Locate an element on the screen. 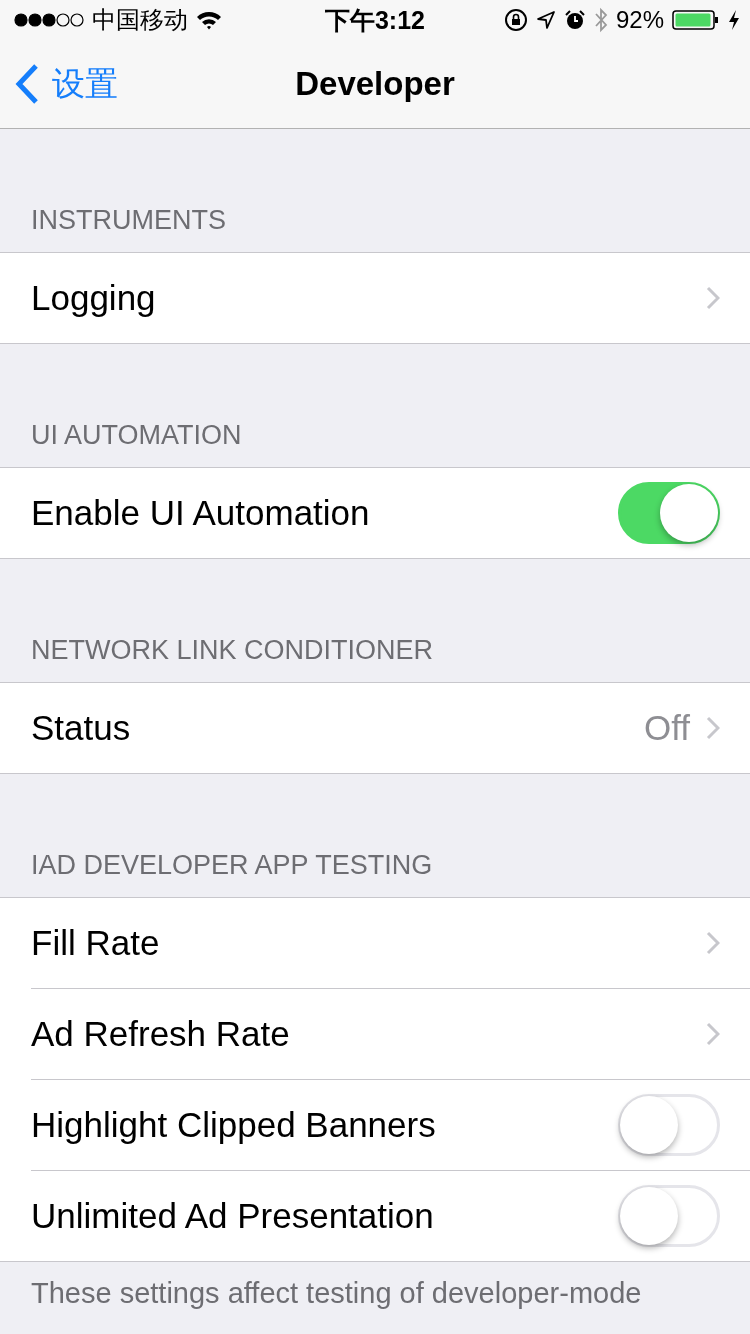  section-header: INSTRUMENTS is located at coordinates (128, 220).